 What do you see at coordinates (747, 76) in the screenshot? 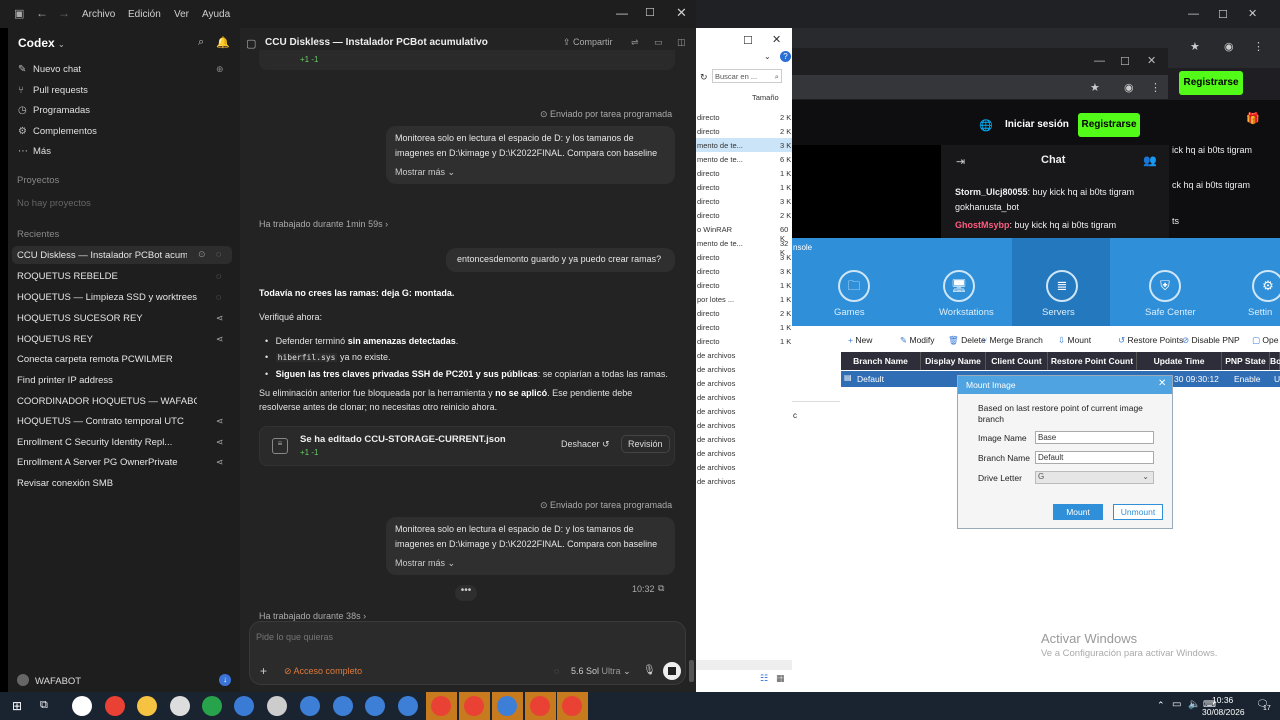
I see `search-input: Buscar en ... ⌕` at bounding box center [747, 76].